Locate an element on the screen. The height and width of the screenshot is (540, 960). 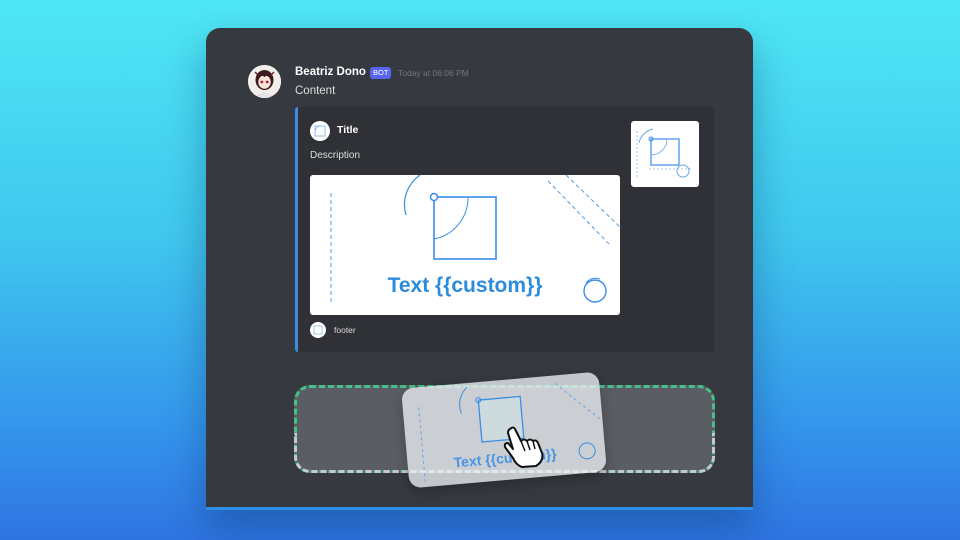
hand-pointer-icon is located at coordinates (524, 447).